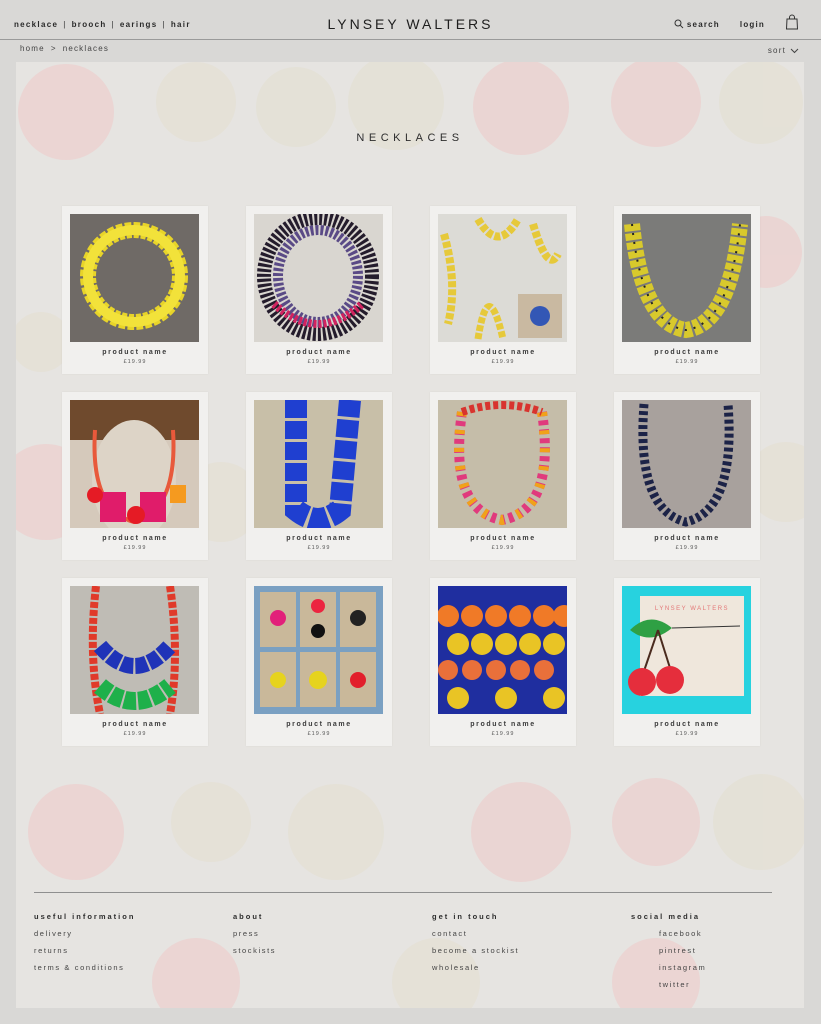  What do you see at coordinates (668, 967) in the screenshot?
I see `footer-link-instagram: instagram` at bounding box center [668, 967].